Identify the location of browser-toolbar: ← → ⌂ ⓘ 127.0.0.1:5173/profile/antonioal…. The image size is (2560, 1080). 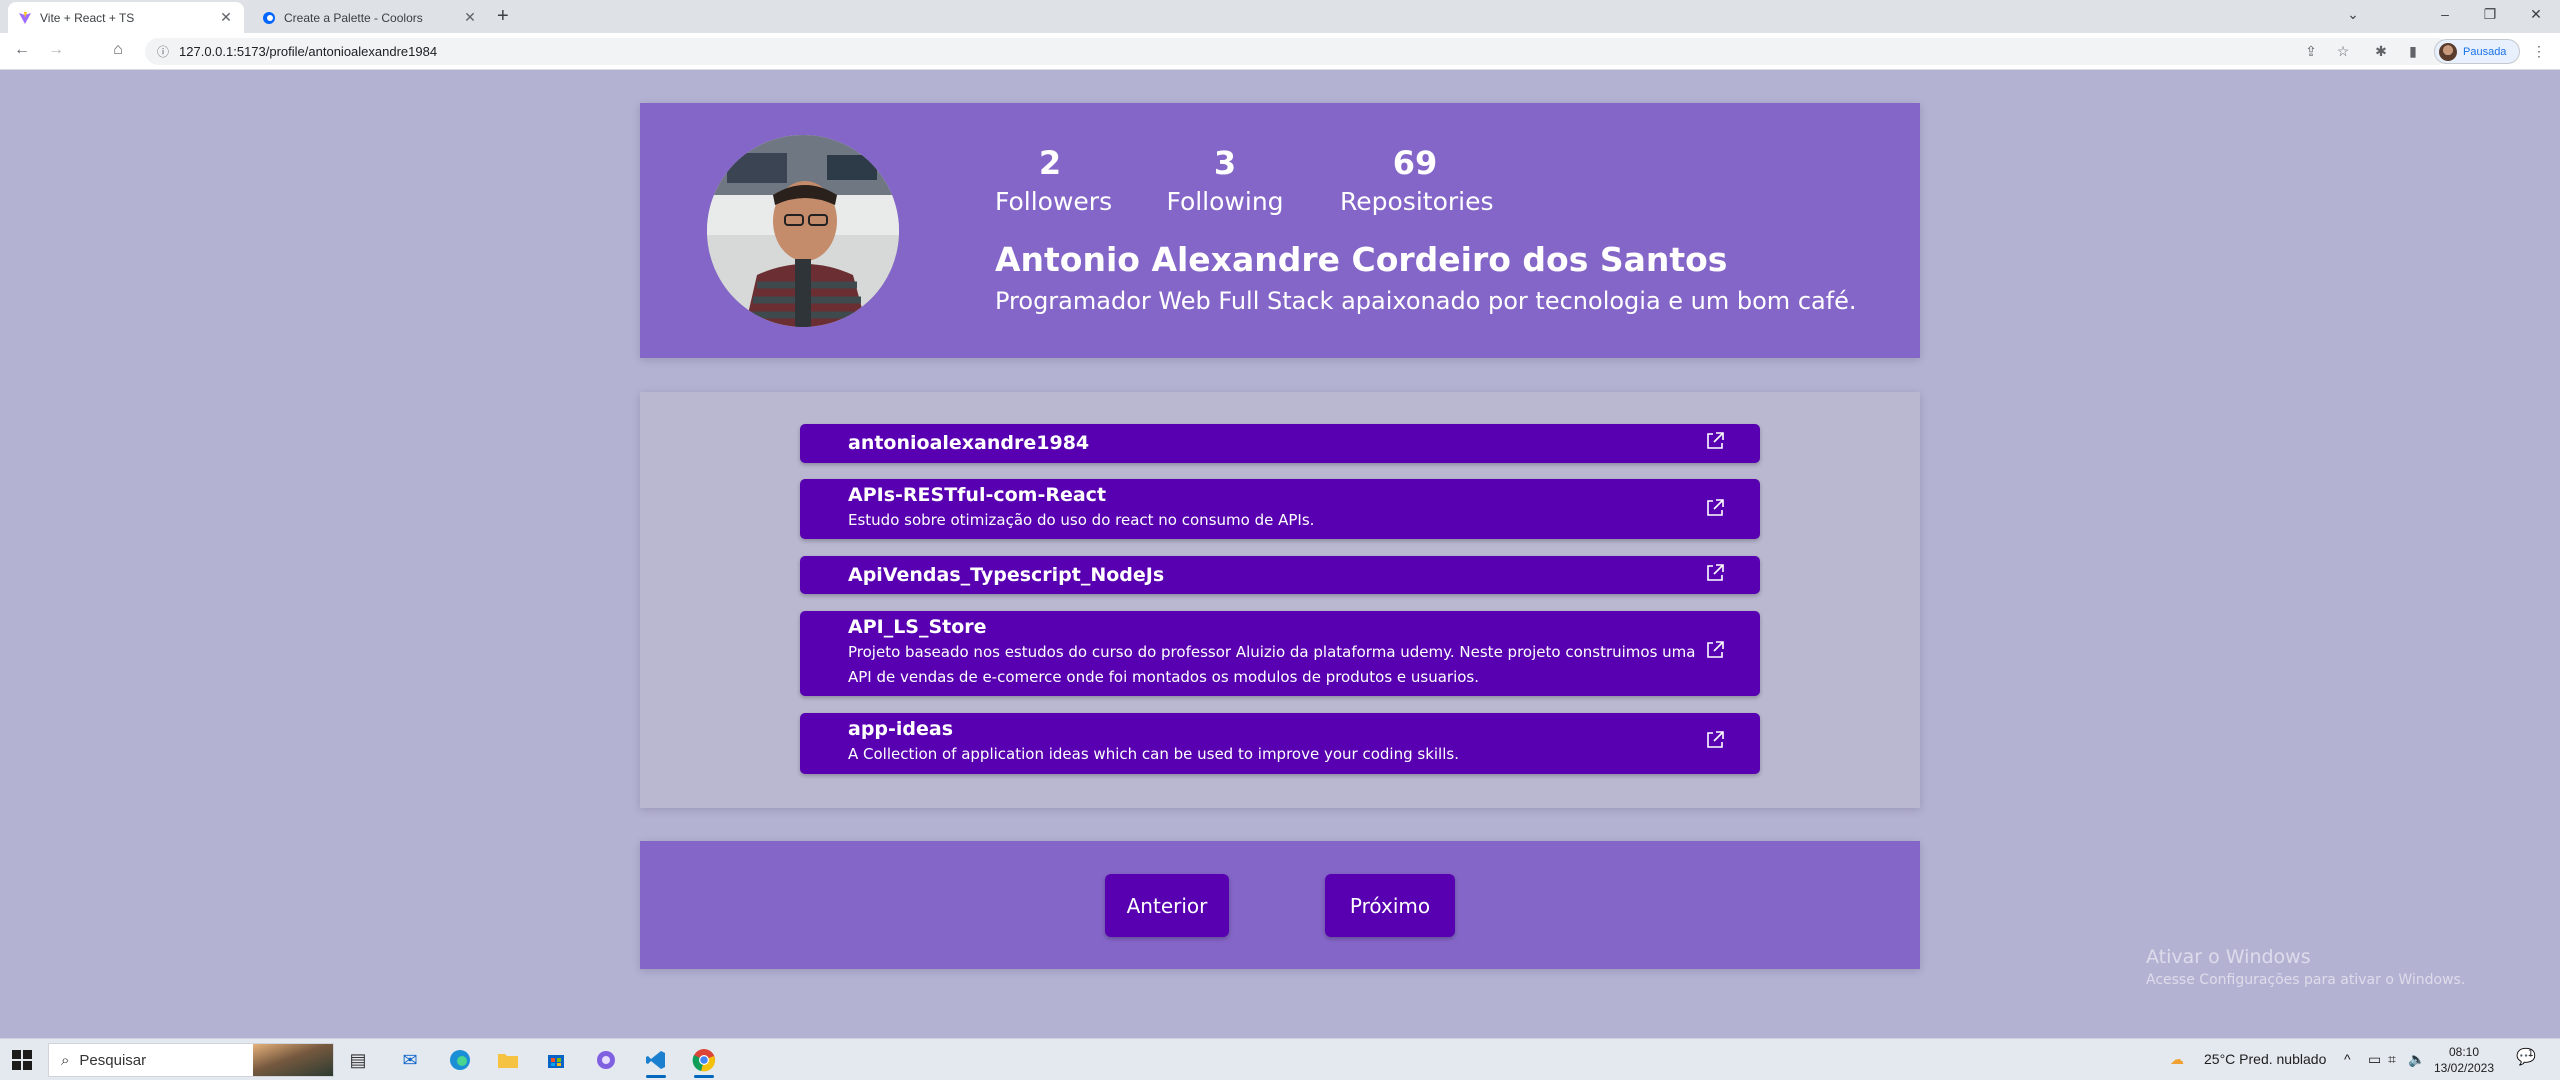
(1280, 51).